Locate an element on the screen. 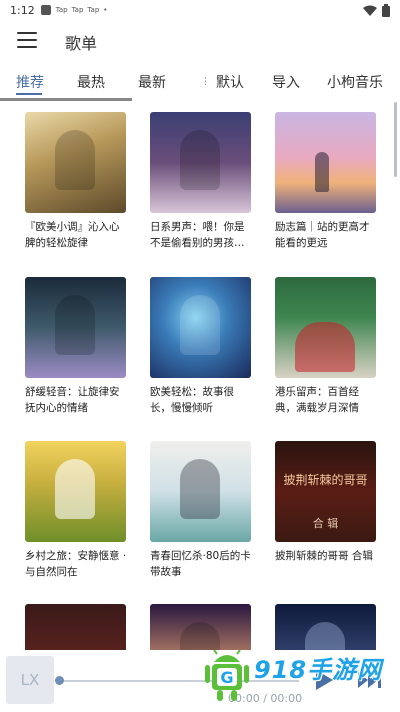 The image size is (400, 712). play-icon is located at coordinates (323, 680).